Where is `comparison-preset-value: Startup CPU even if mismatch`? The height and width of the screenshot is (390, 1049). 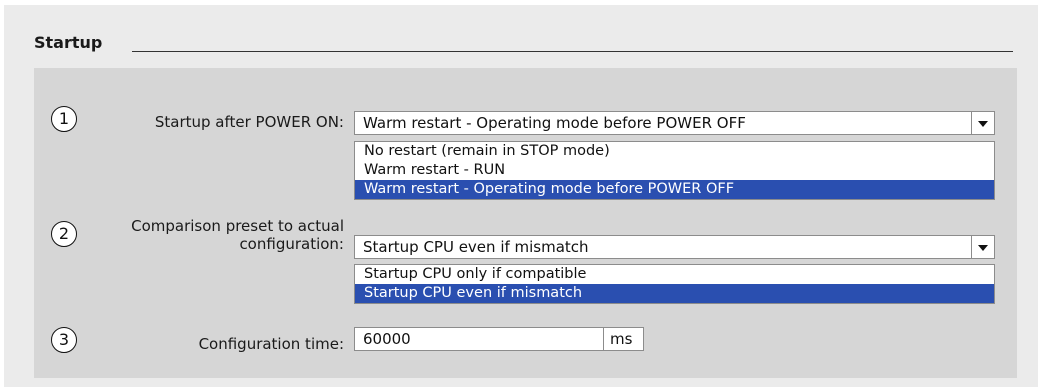
comparison-preset-value: Startup CPU even if mismatch is located at coordinates (476, 247).